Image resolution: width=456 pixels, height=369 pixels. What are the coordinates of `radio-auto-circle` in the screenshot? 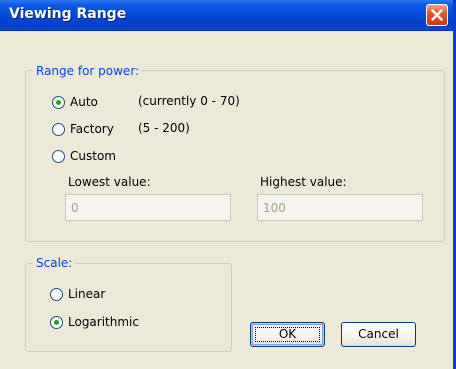 It's located at (58, 102).